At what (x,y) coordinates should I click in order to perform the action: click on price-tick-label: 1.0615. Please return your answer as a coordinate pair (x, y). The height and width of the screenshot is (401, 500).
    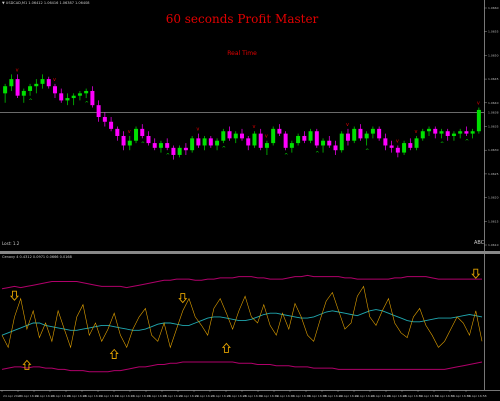
    Looking at the image, I should click on (493, 221).